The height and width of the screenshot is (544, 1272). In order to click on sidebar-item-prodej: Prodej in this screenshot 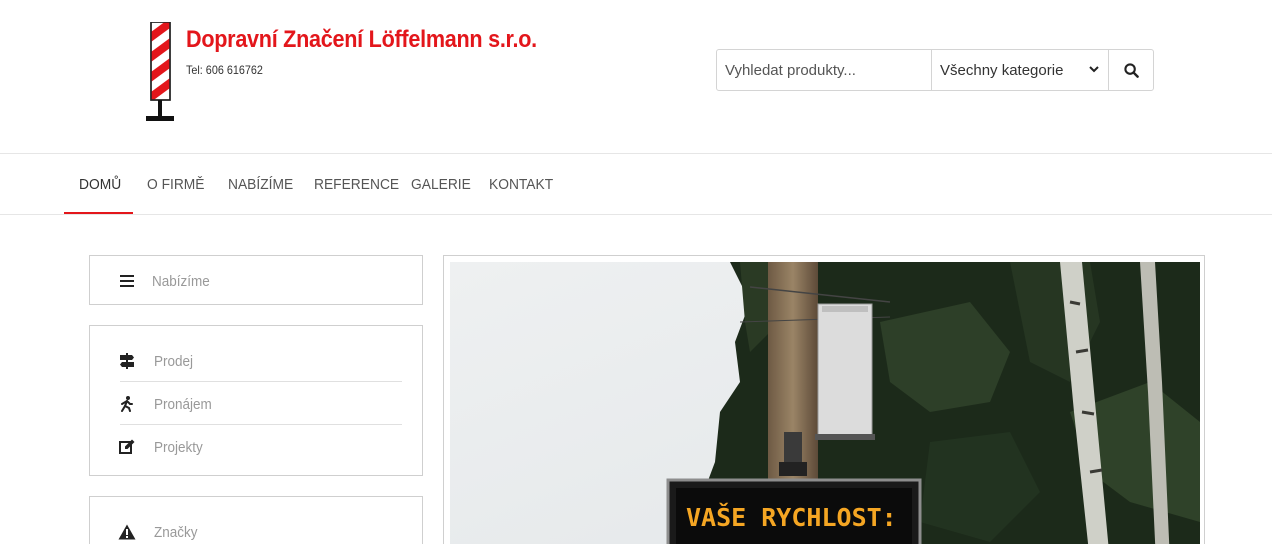, I will do `click(256, 361)`.